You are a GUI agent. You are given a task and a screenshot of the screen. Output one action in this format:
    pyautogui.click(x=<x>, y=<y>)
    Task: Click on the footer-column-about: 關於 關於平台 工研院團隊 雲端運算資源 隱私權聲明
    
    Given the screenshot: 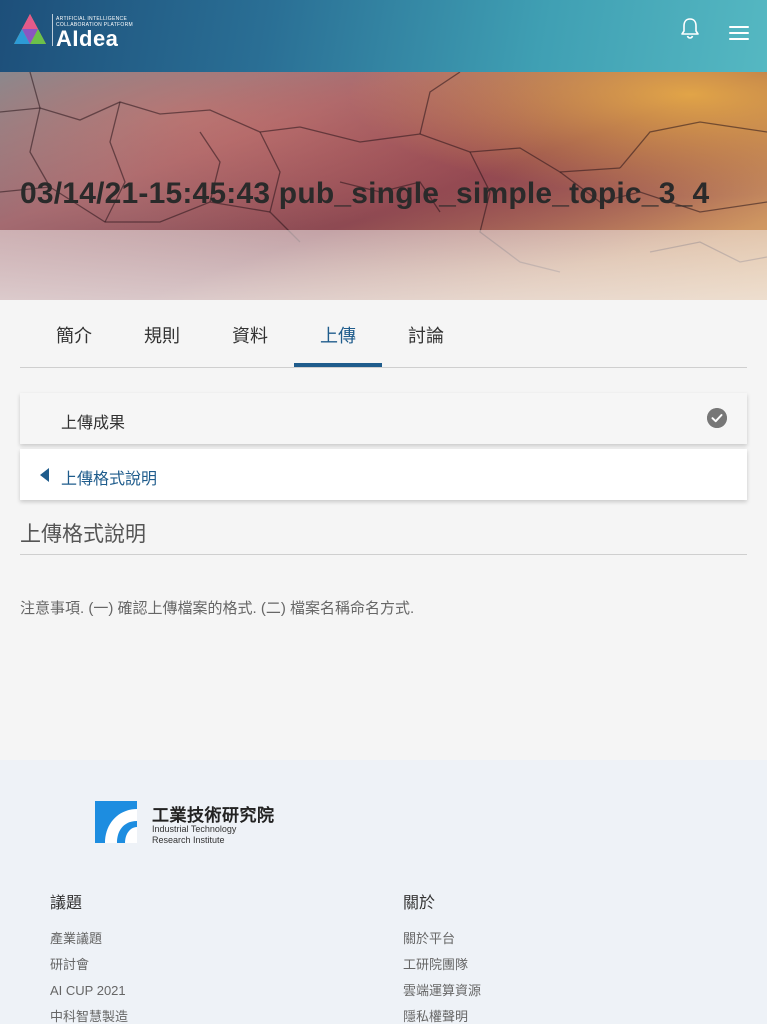 What is the action you would take?
    pyautogui.click(x=442, y=959)
    